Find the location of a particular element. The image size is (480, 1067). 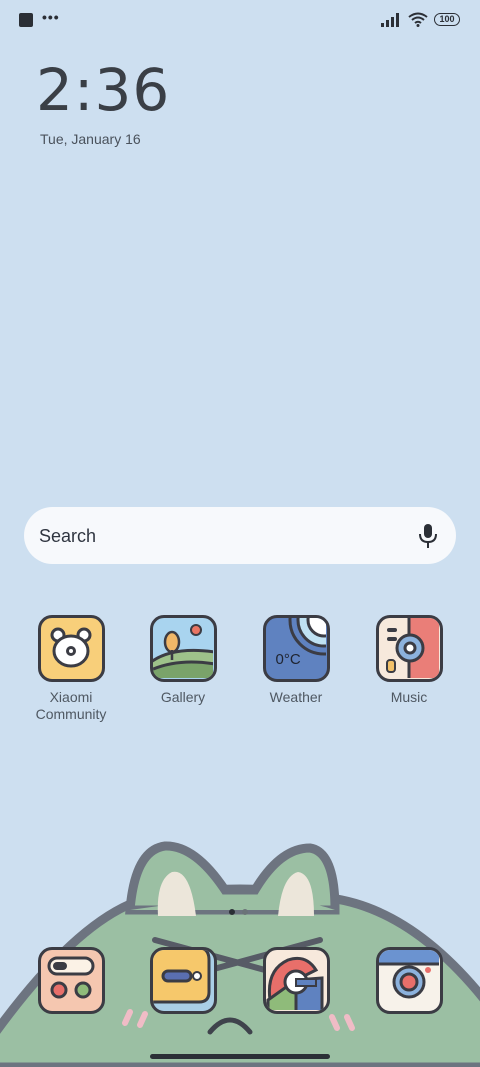

clock-date: Tue, January 16 is located at coordinates (90, 139).